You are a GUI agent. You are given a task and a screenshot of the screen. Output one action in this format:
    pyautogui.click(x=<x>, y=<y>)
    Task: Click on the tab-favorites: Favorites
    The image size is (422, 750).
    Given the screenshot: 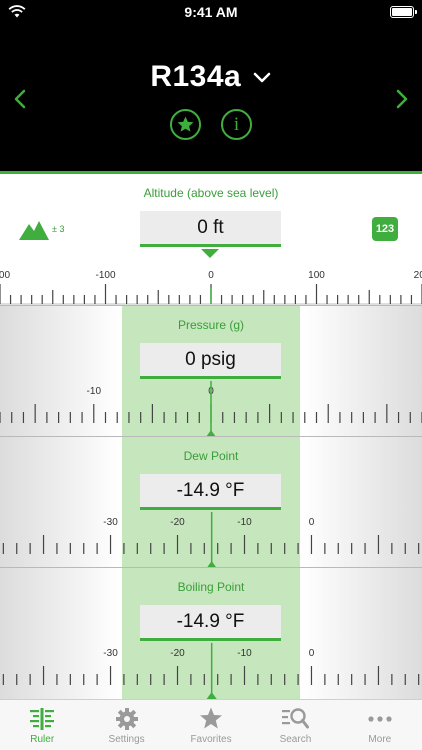 What is the action you would take?
    pyautogui.click(x=211, y=725)
    